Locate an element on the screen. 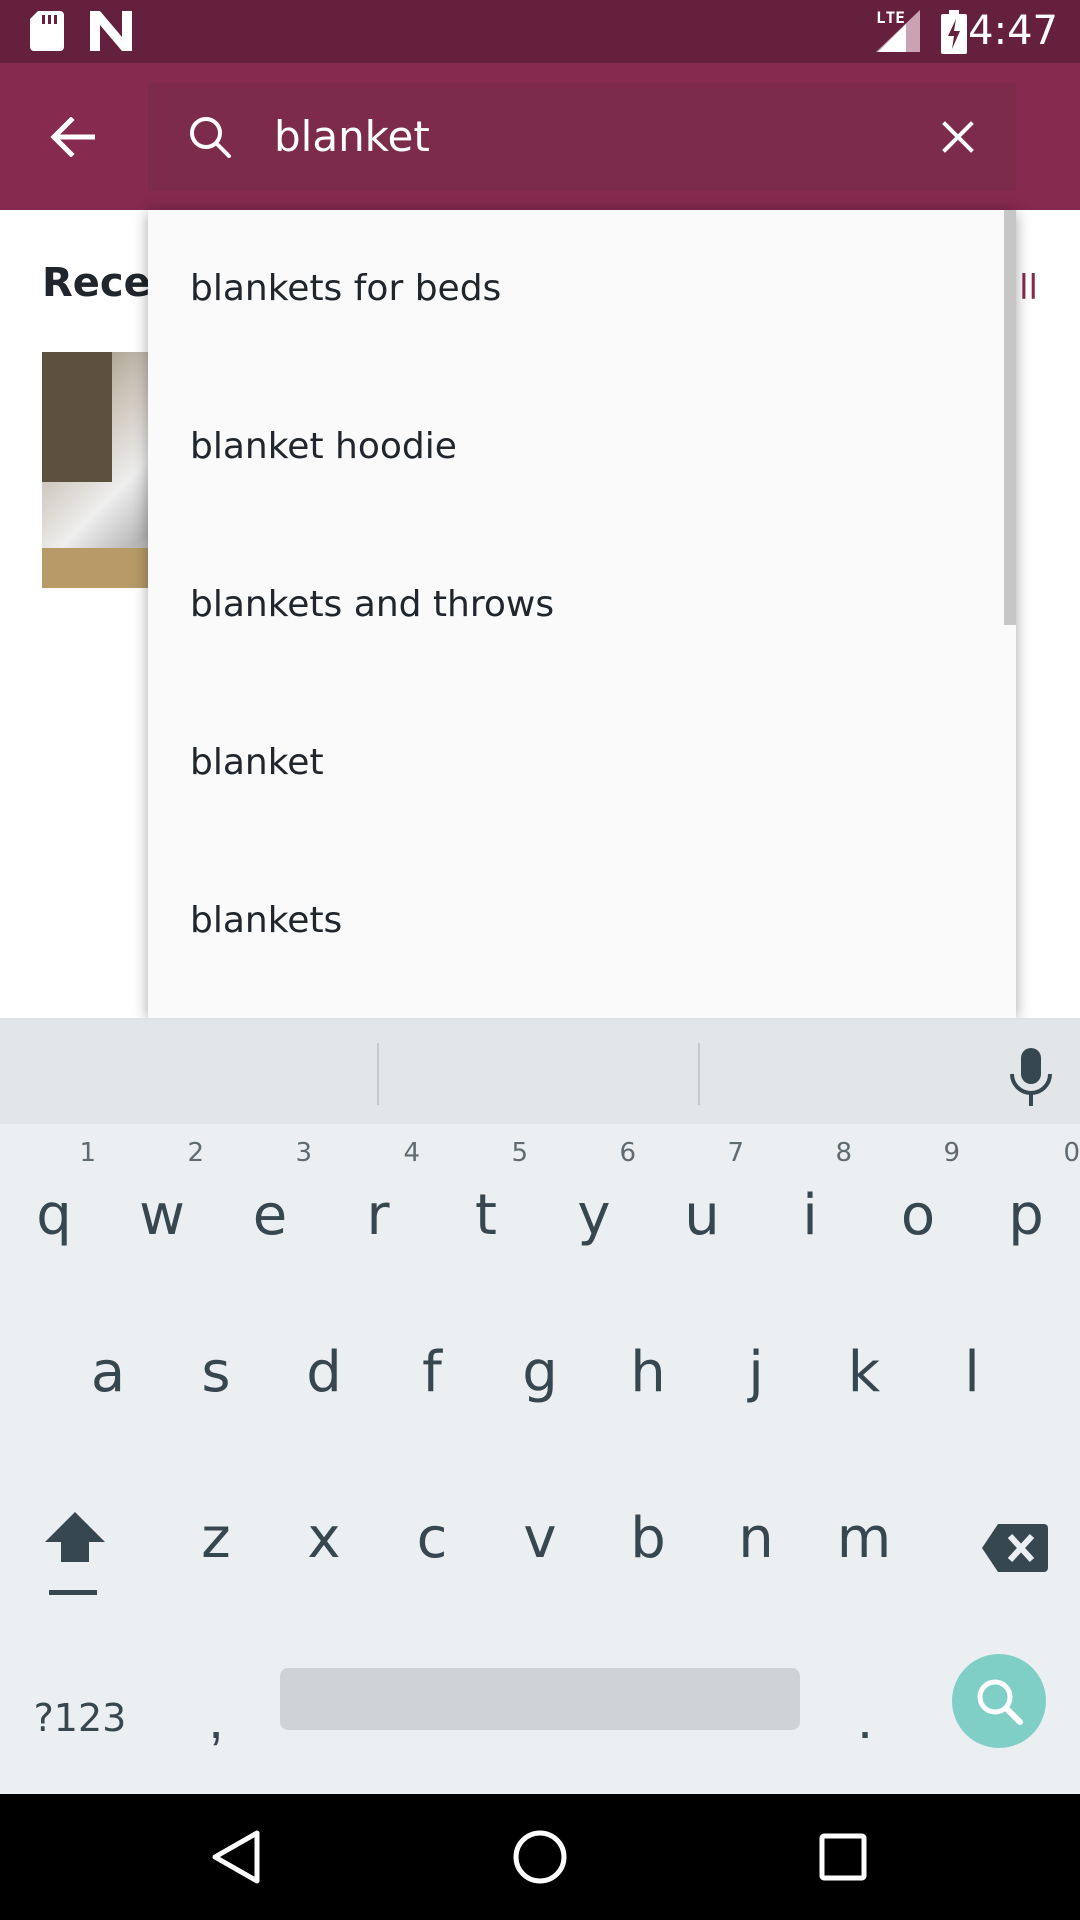 The width and height of the screenshot is (1080, 1920). key-char: a is located at coordinates (108, 1372).